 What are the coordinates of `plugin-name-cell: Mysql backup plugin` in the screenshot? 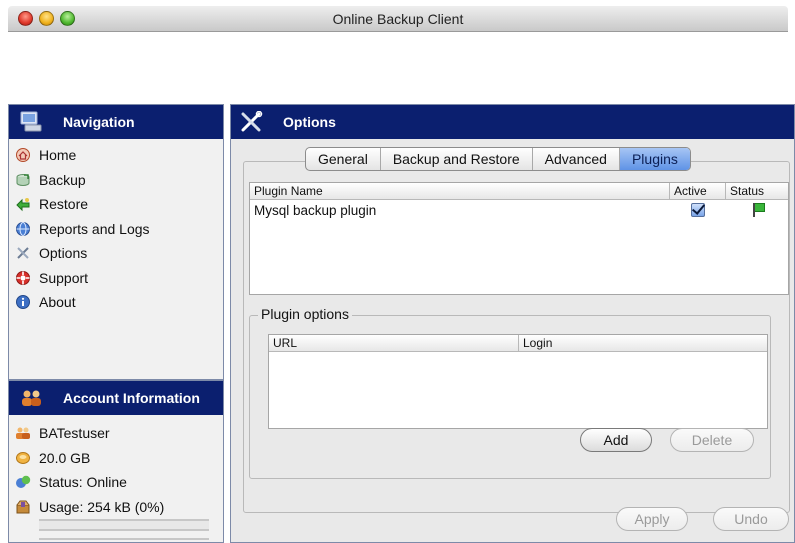 It's located at (315, 210).